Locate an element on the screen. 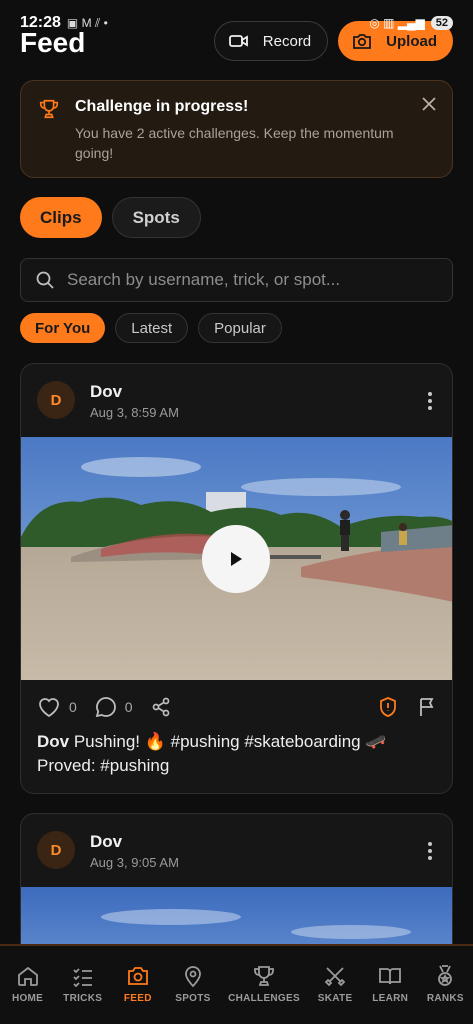 The height and width of the screenshot is (1024, 473). filter-for-you: For You is located at coordinates (63, 328).